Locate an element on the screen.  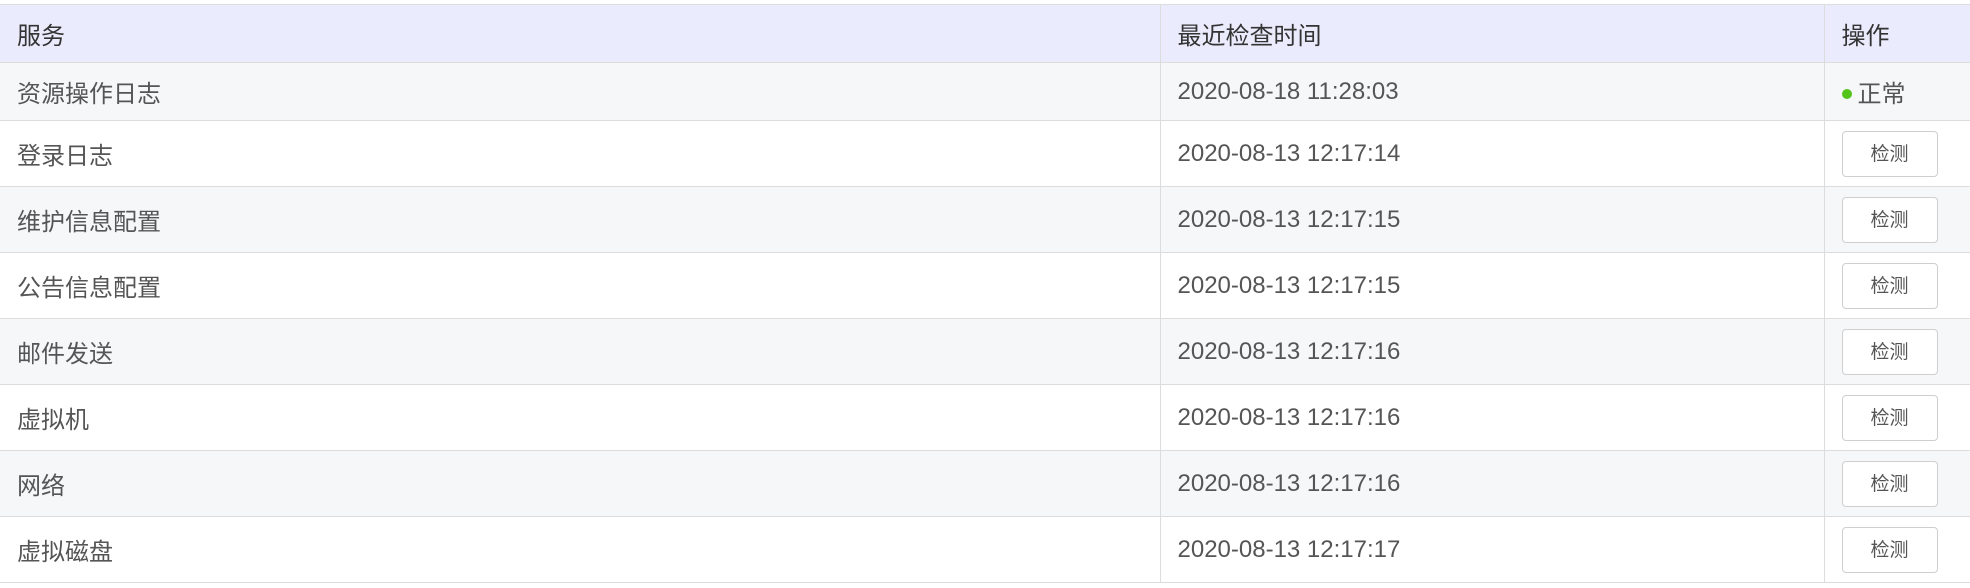
table-row: 虚拟磁盘 2020-08-13 12:17:17 检测 is located at coordinates (985, 549).